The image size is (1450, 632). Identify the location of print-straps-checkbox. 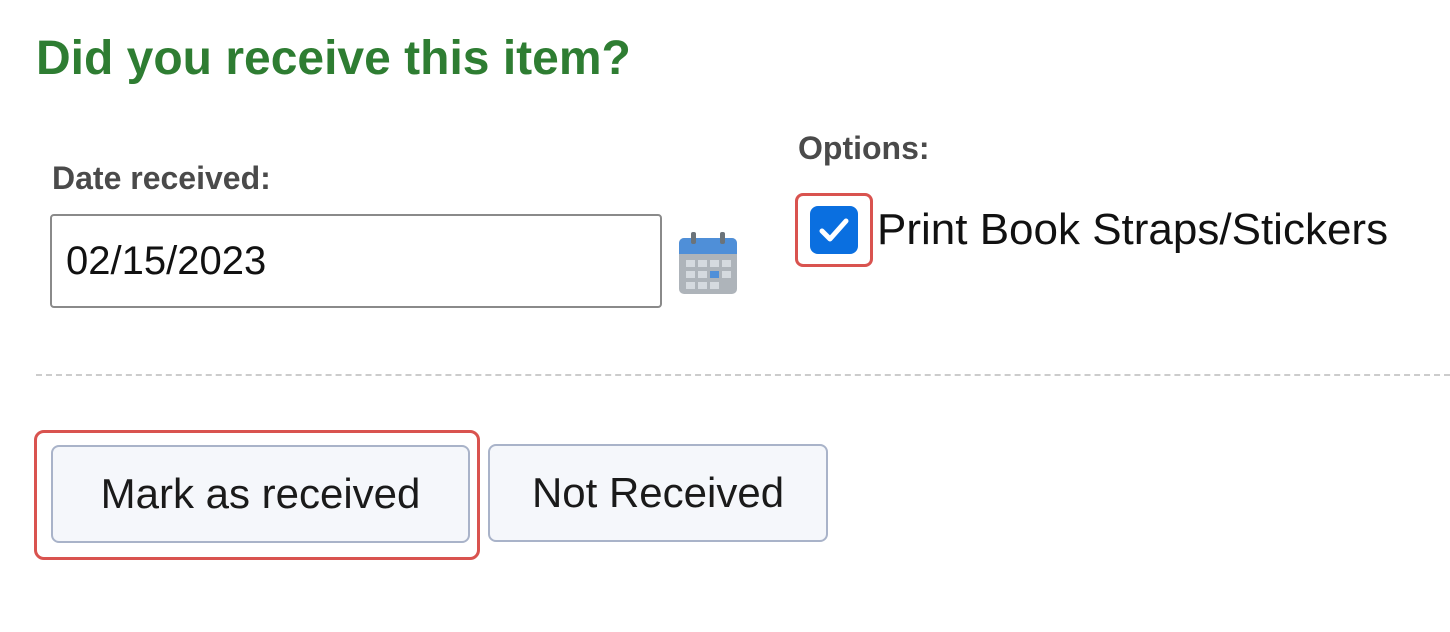
(834, 230).